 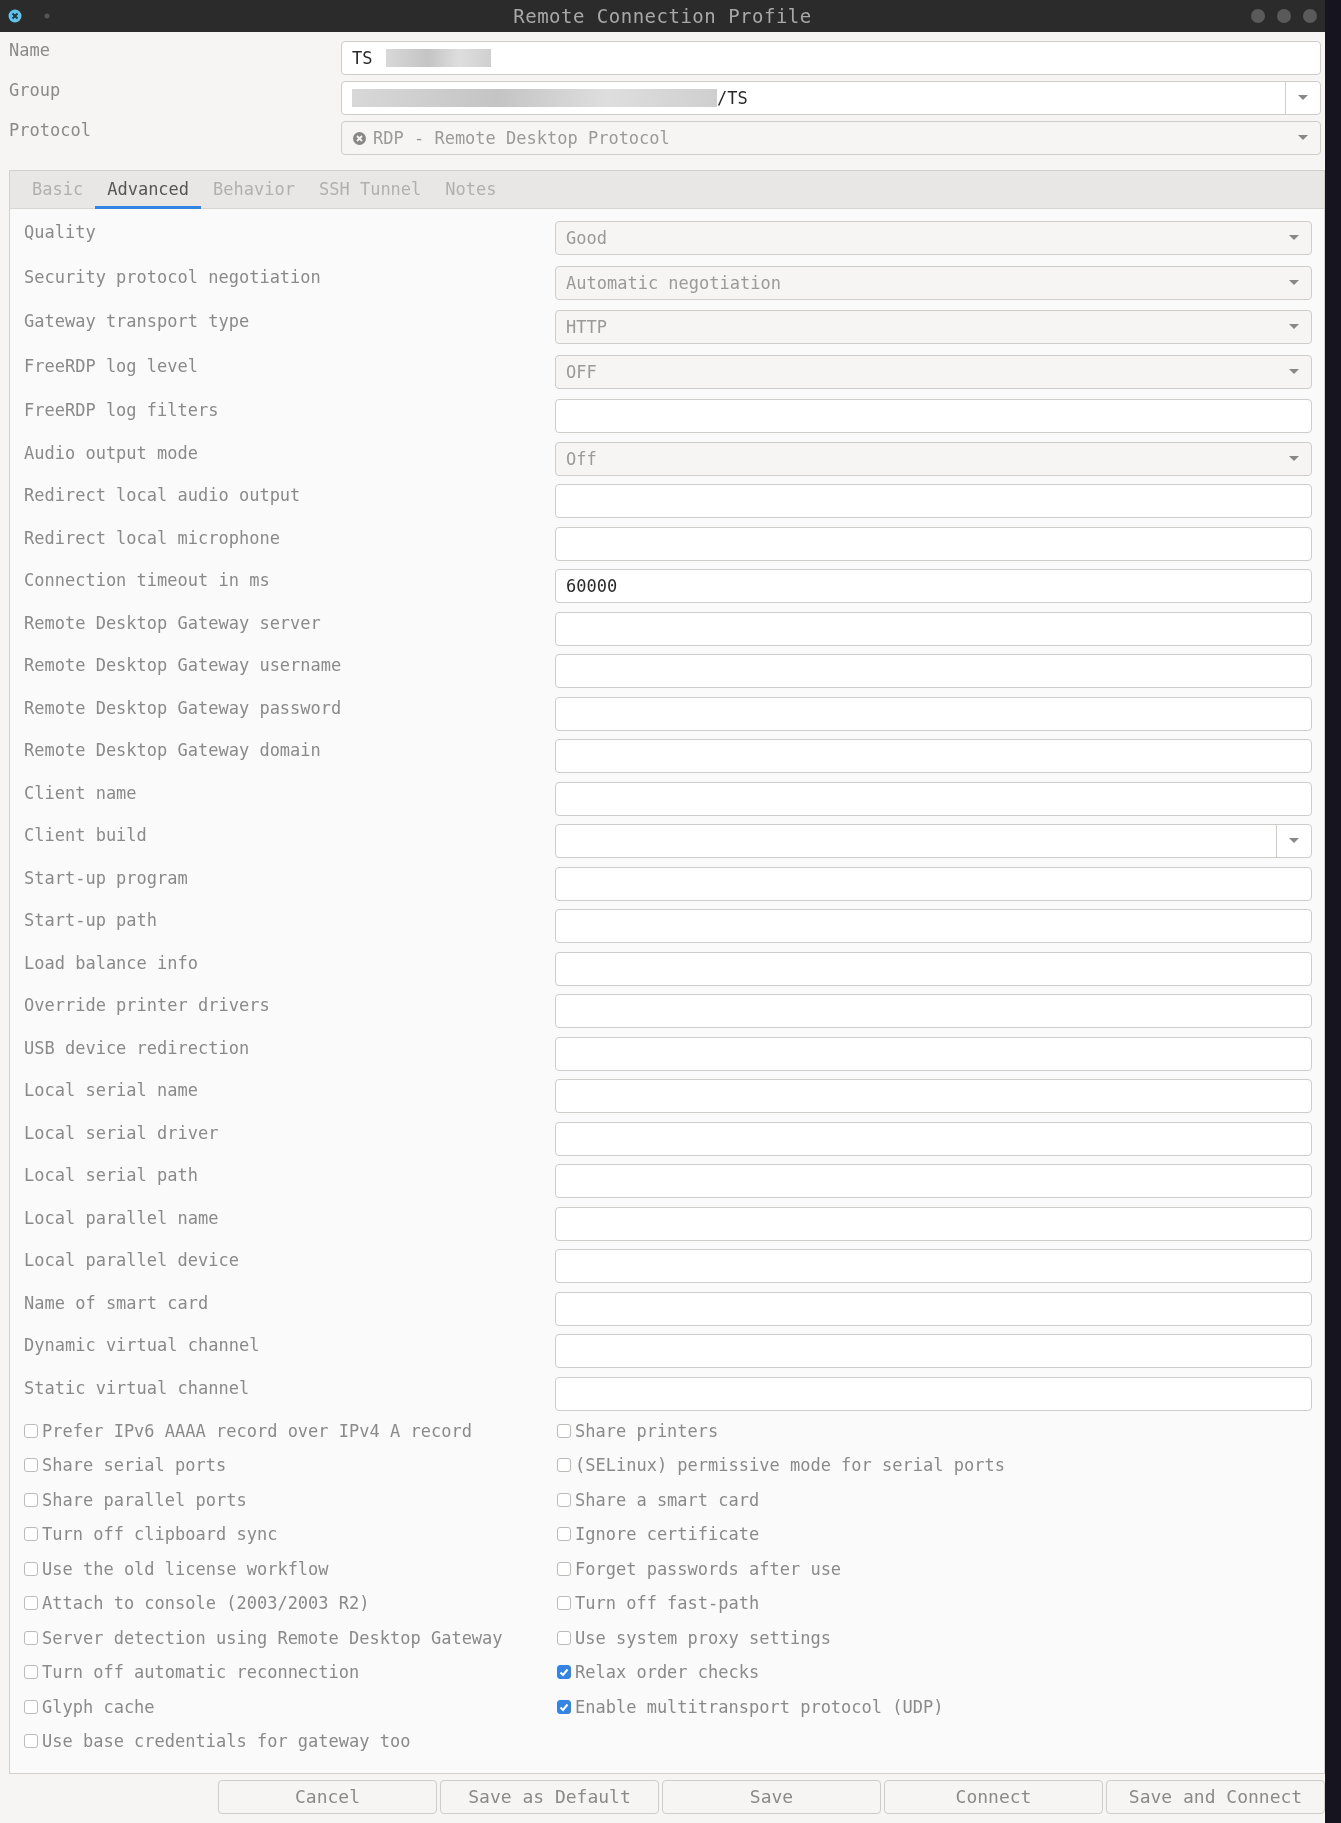 What do you see at coordinates (703, 1637) in the screenshot?
I see `checkbox-label: Use system proxy settings` at bounding box center [703, 1637].